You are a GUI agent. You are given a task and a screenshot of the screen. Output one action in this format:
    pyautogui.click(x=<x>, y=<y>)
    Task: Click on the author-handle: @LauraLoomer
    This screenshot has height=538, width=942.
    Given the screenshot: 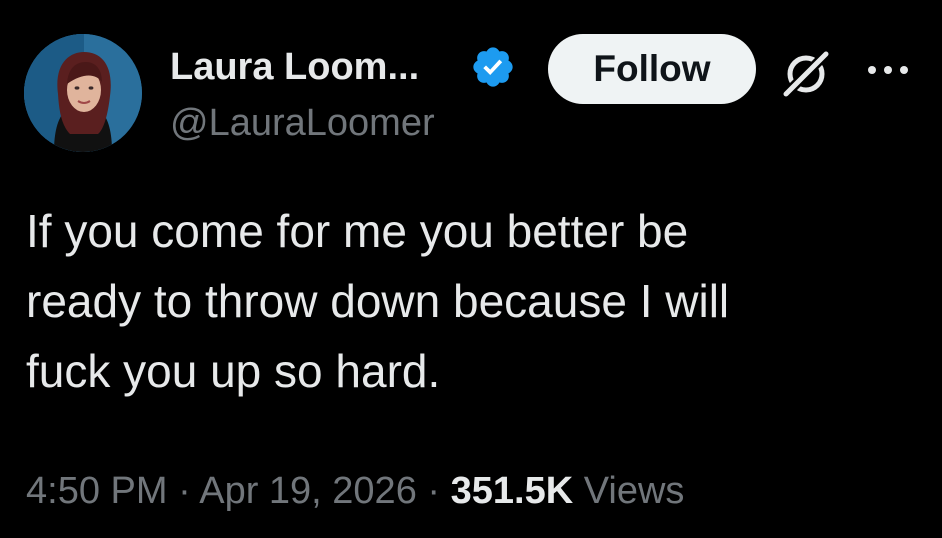 What is the action you would take?
    pyautogui.click(x=302, y=123)
    